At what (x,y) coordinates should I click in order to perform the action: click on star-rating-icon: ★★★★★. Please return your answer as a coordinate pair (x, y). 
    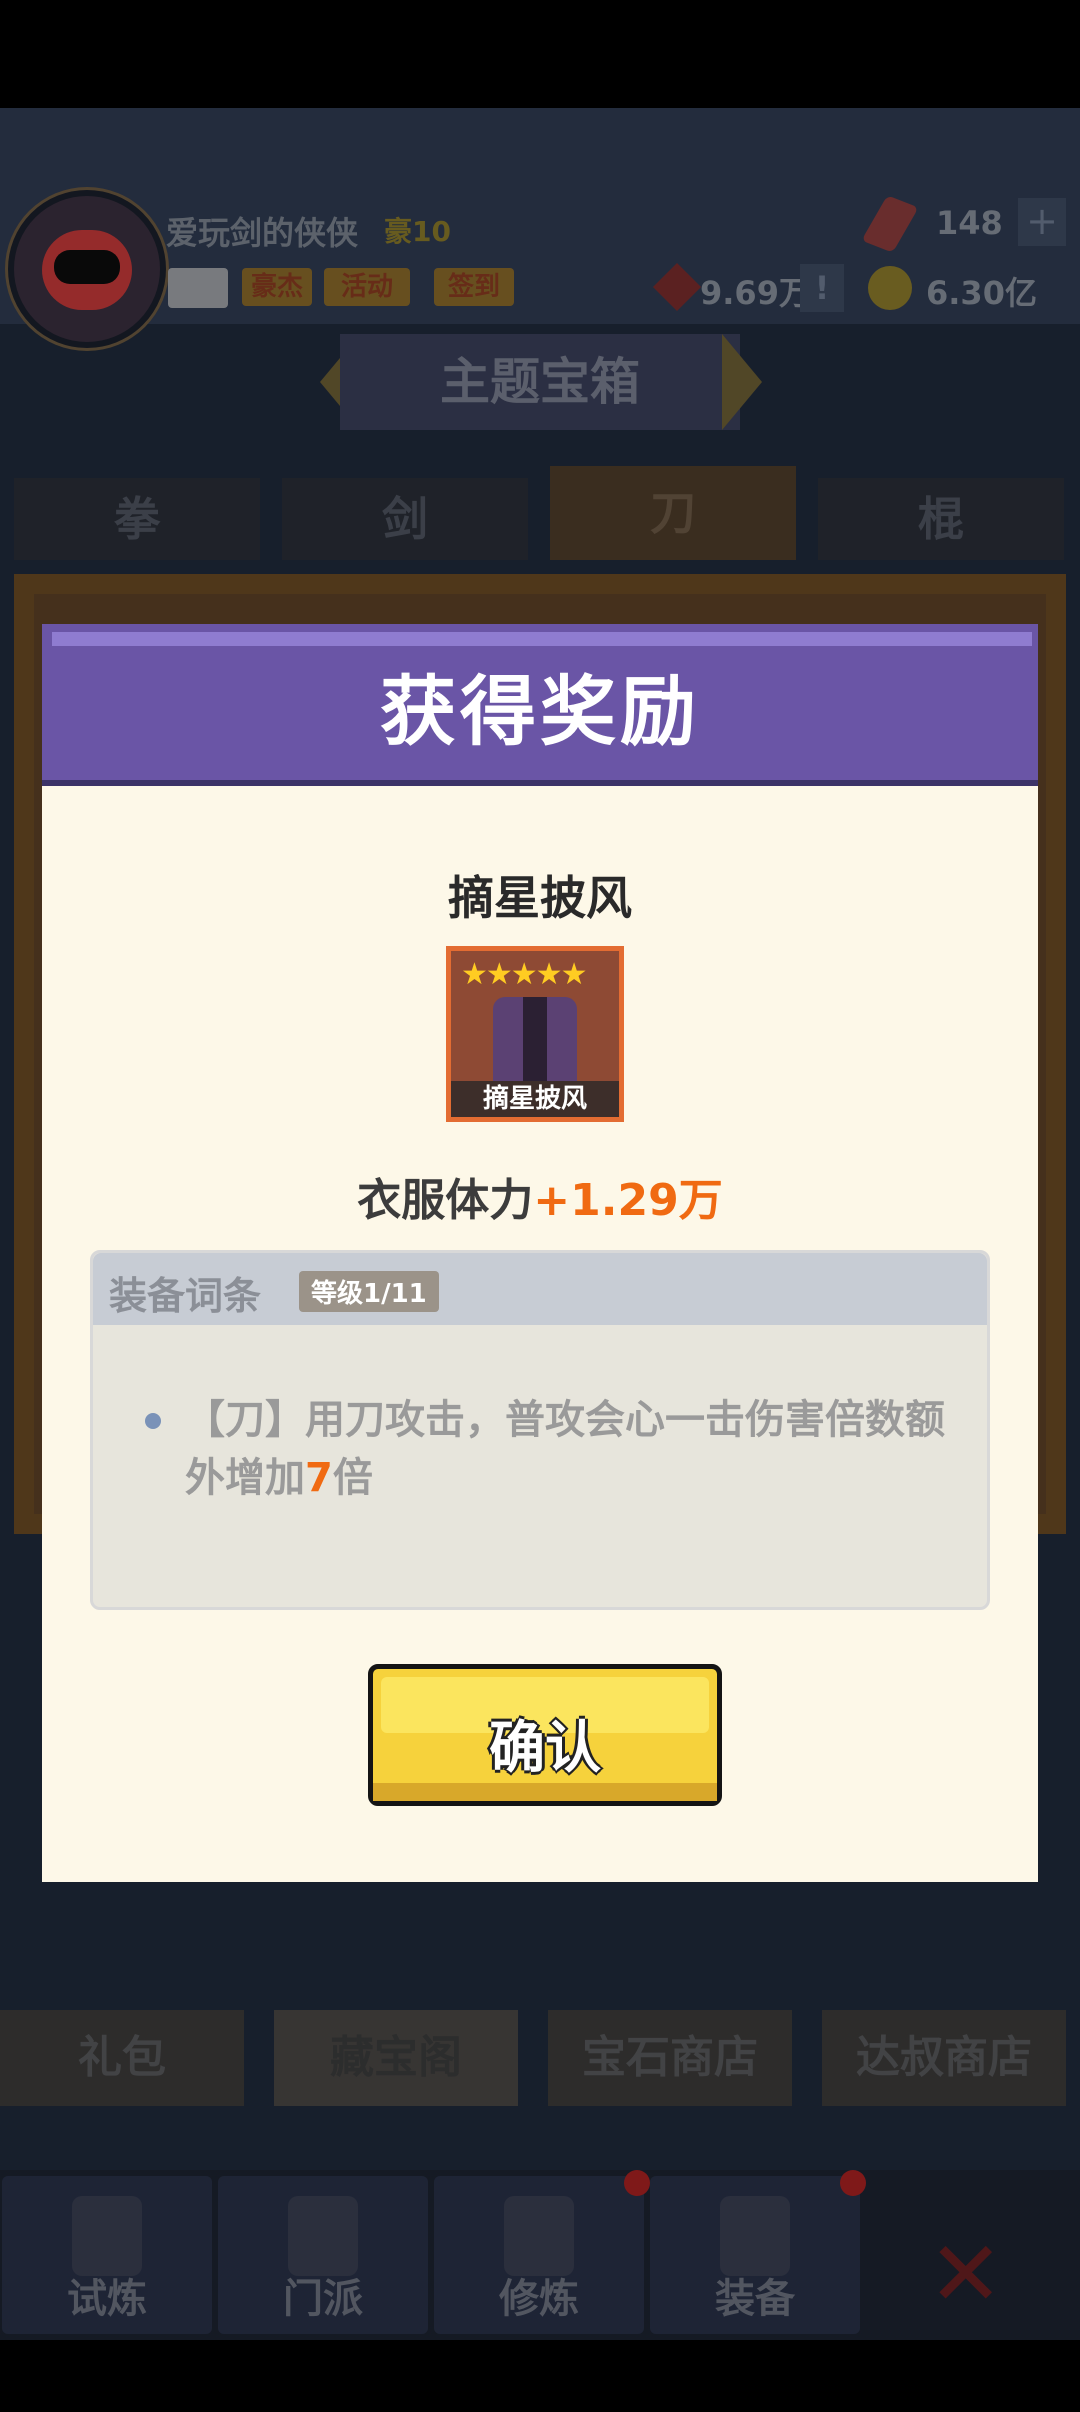
    Looking at the image, I should click on (524, 974).